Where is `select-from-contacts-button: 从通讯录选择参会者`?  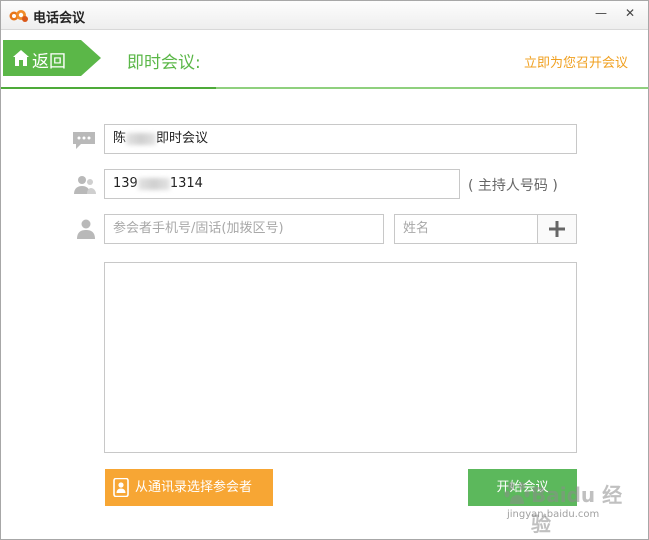
select-from-contacts-button: 从通讯录选择参会者 is located at coordinates (189, 487).